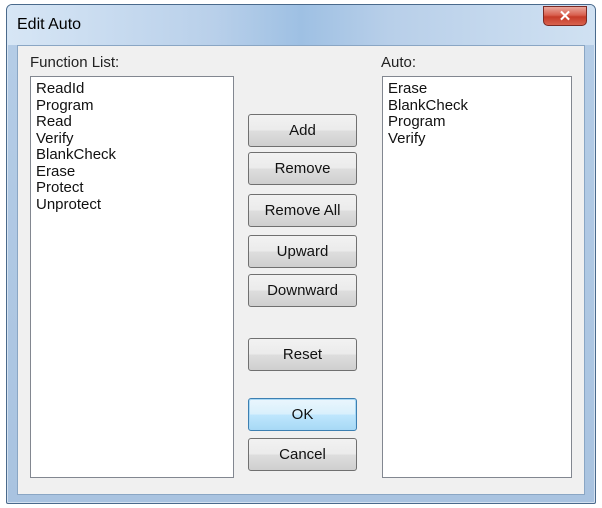 The image size is (602, 508). What do you see at coordinates (302, 414) in the screenshot?
I see `ok-button: OK` at bounding box center [302, 414].